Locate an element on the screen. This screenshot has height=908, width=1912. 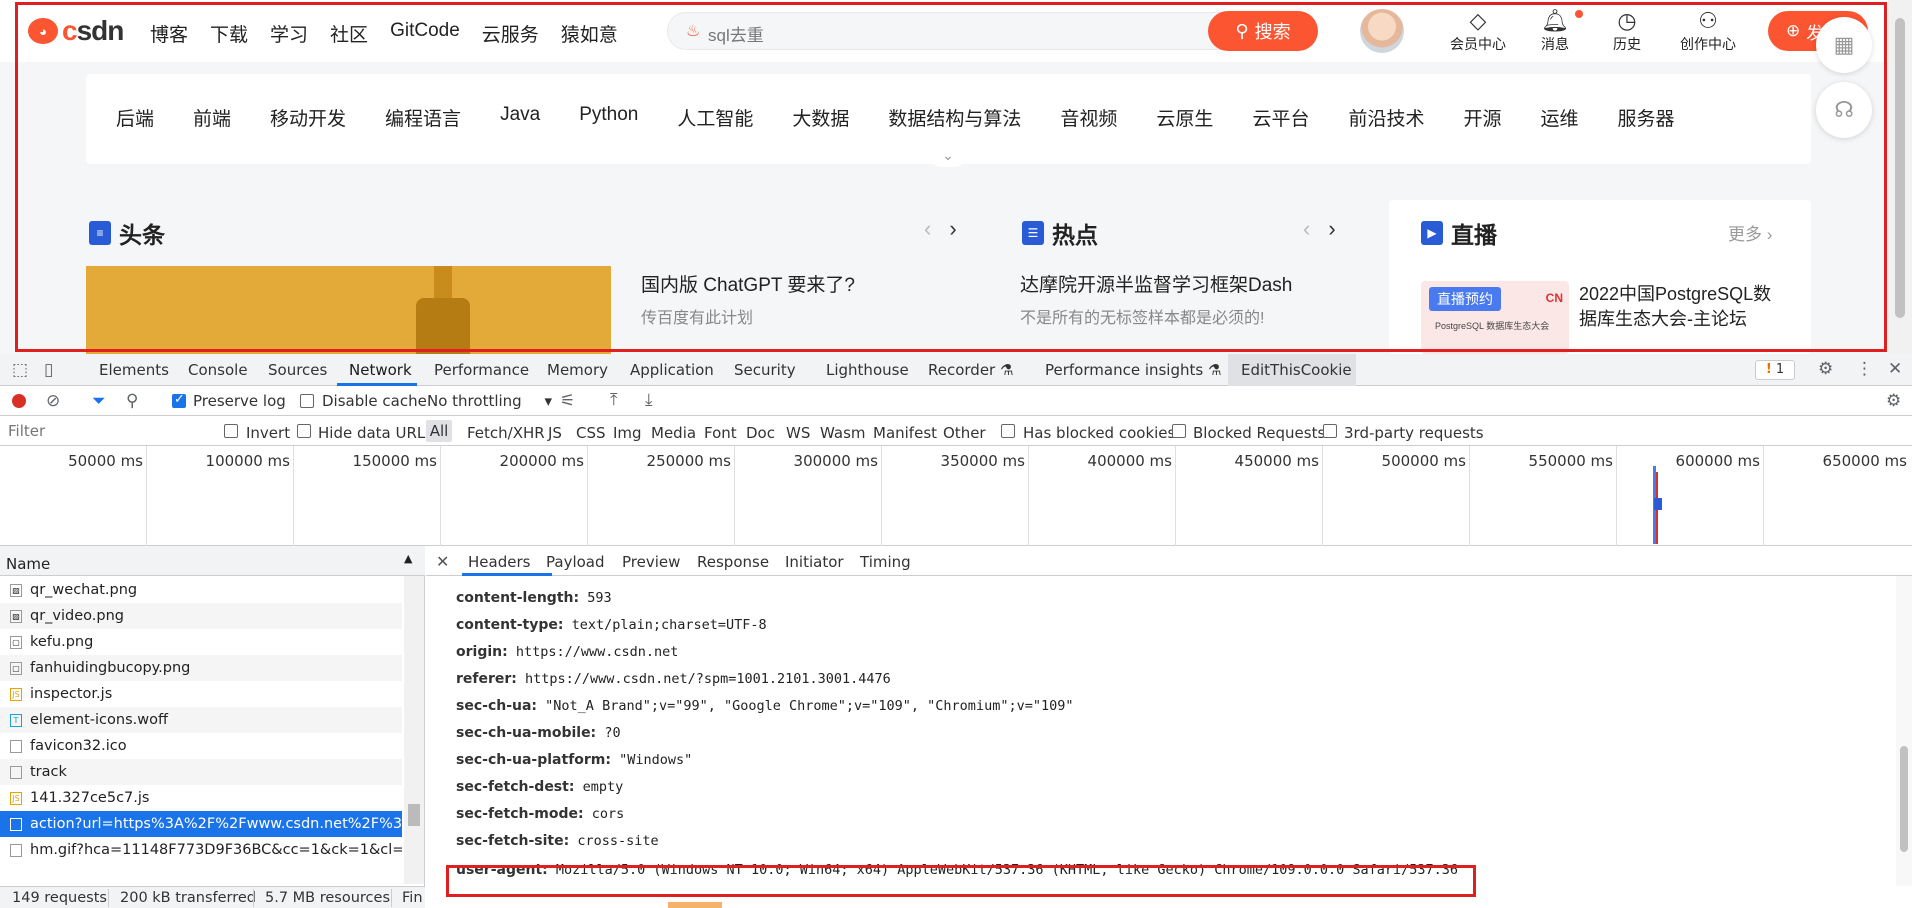
type-filter-all: All is located at coordinates (439, 431).